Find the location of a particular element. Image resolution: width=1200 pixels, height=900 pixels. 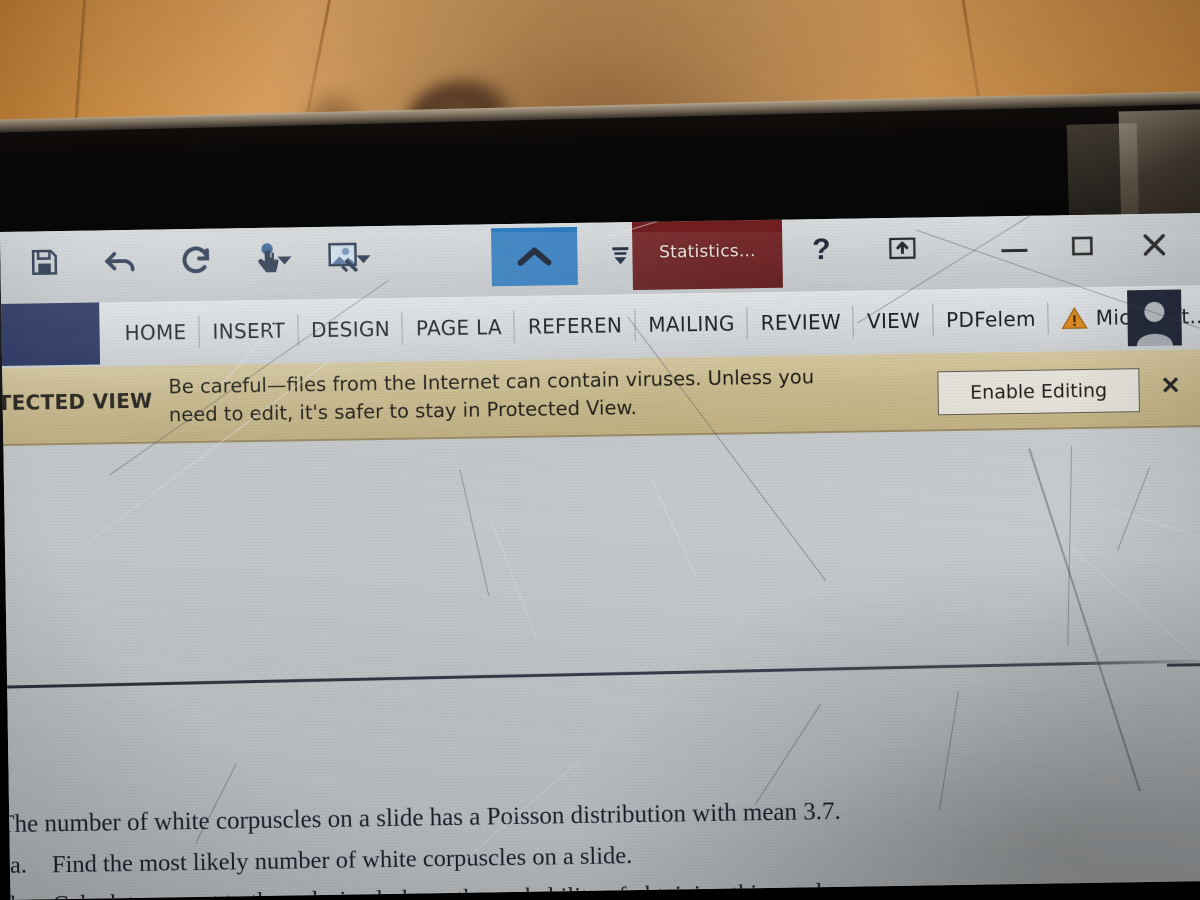

redo-icon is located at coordinates (196, 259).